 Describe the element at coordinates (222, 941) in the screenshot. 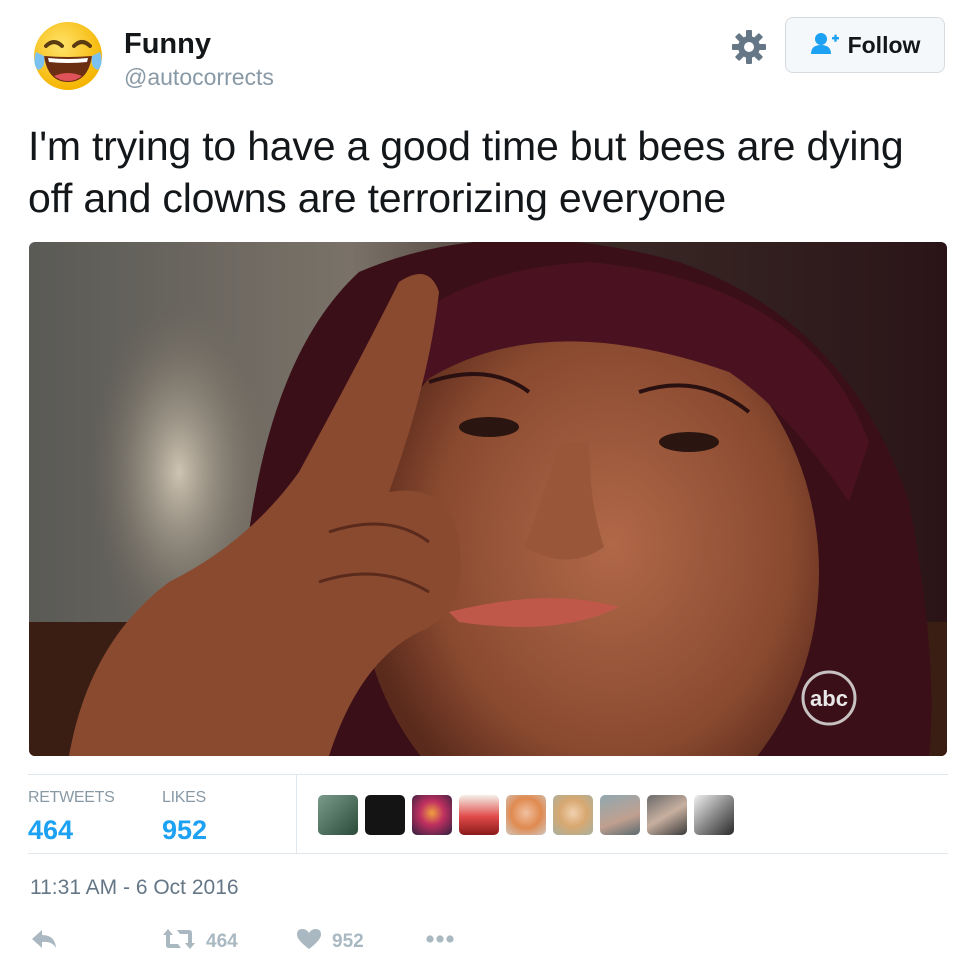

I see `retweet-count: 464` at that location.